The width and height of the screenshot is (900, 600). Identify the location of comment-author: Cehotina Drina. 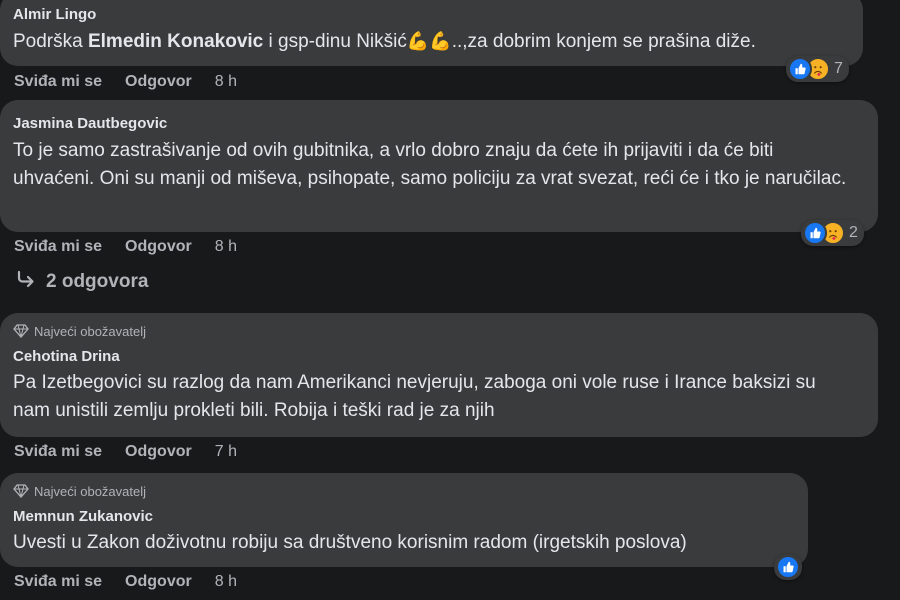
(438, 357).